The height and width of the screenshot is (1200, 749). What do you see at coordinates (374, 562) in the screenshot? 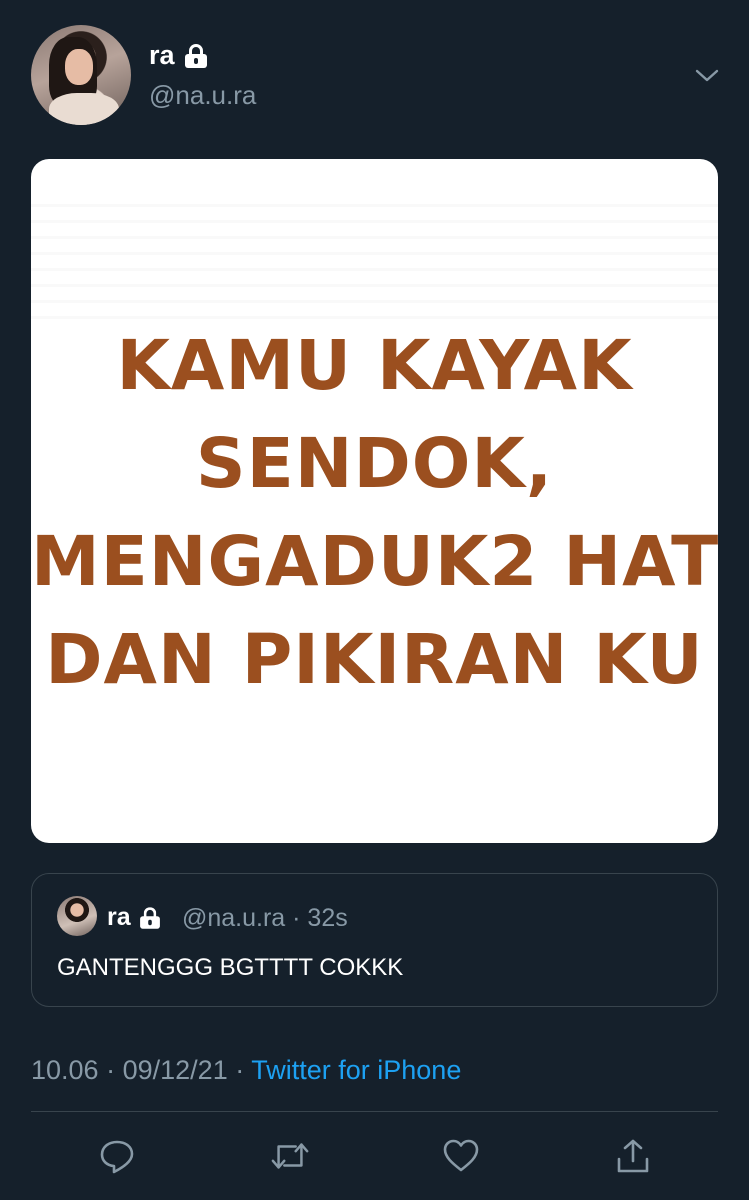
I see `meme-line-3: MENGADUK2 HATI` at bounding box center [374, 562].